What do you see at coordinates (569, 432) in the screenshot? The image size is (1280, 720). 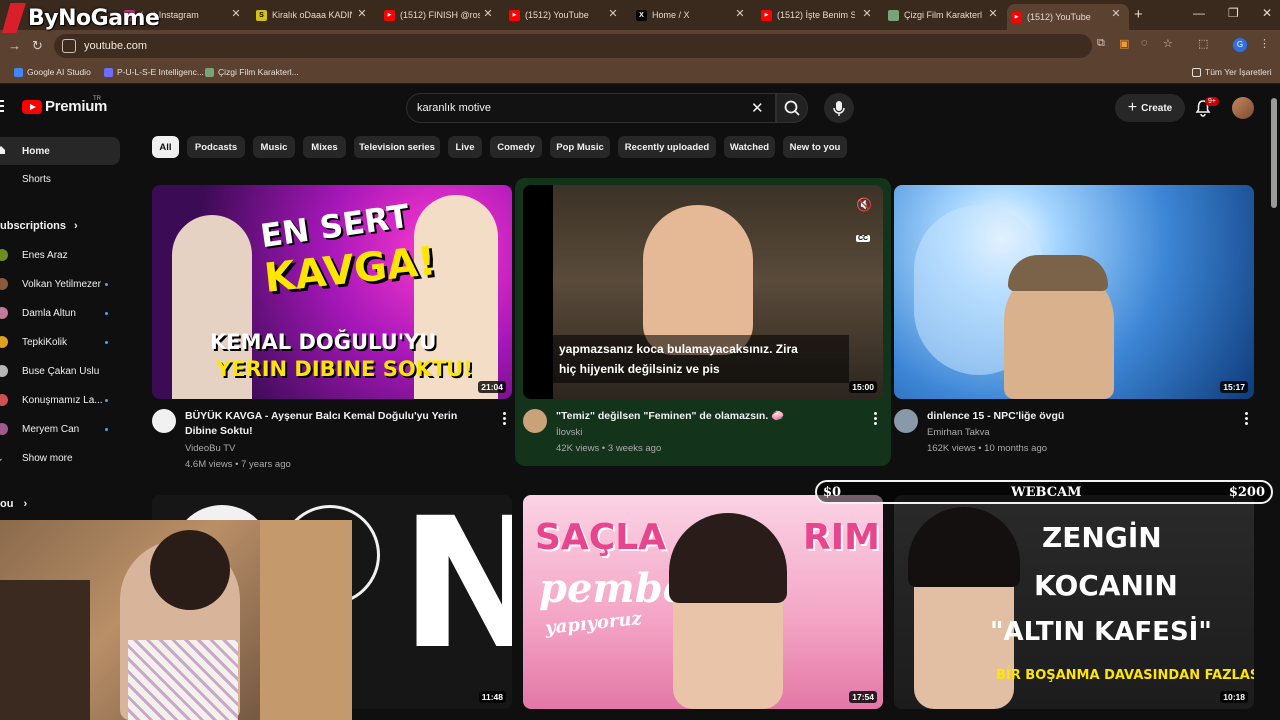 I see `channel-name: İlovski` at bounding box center [569, 432].